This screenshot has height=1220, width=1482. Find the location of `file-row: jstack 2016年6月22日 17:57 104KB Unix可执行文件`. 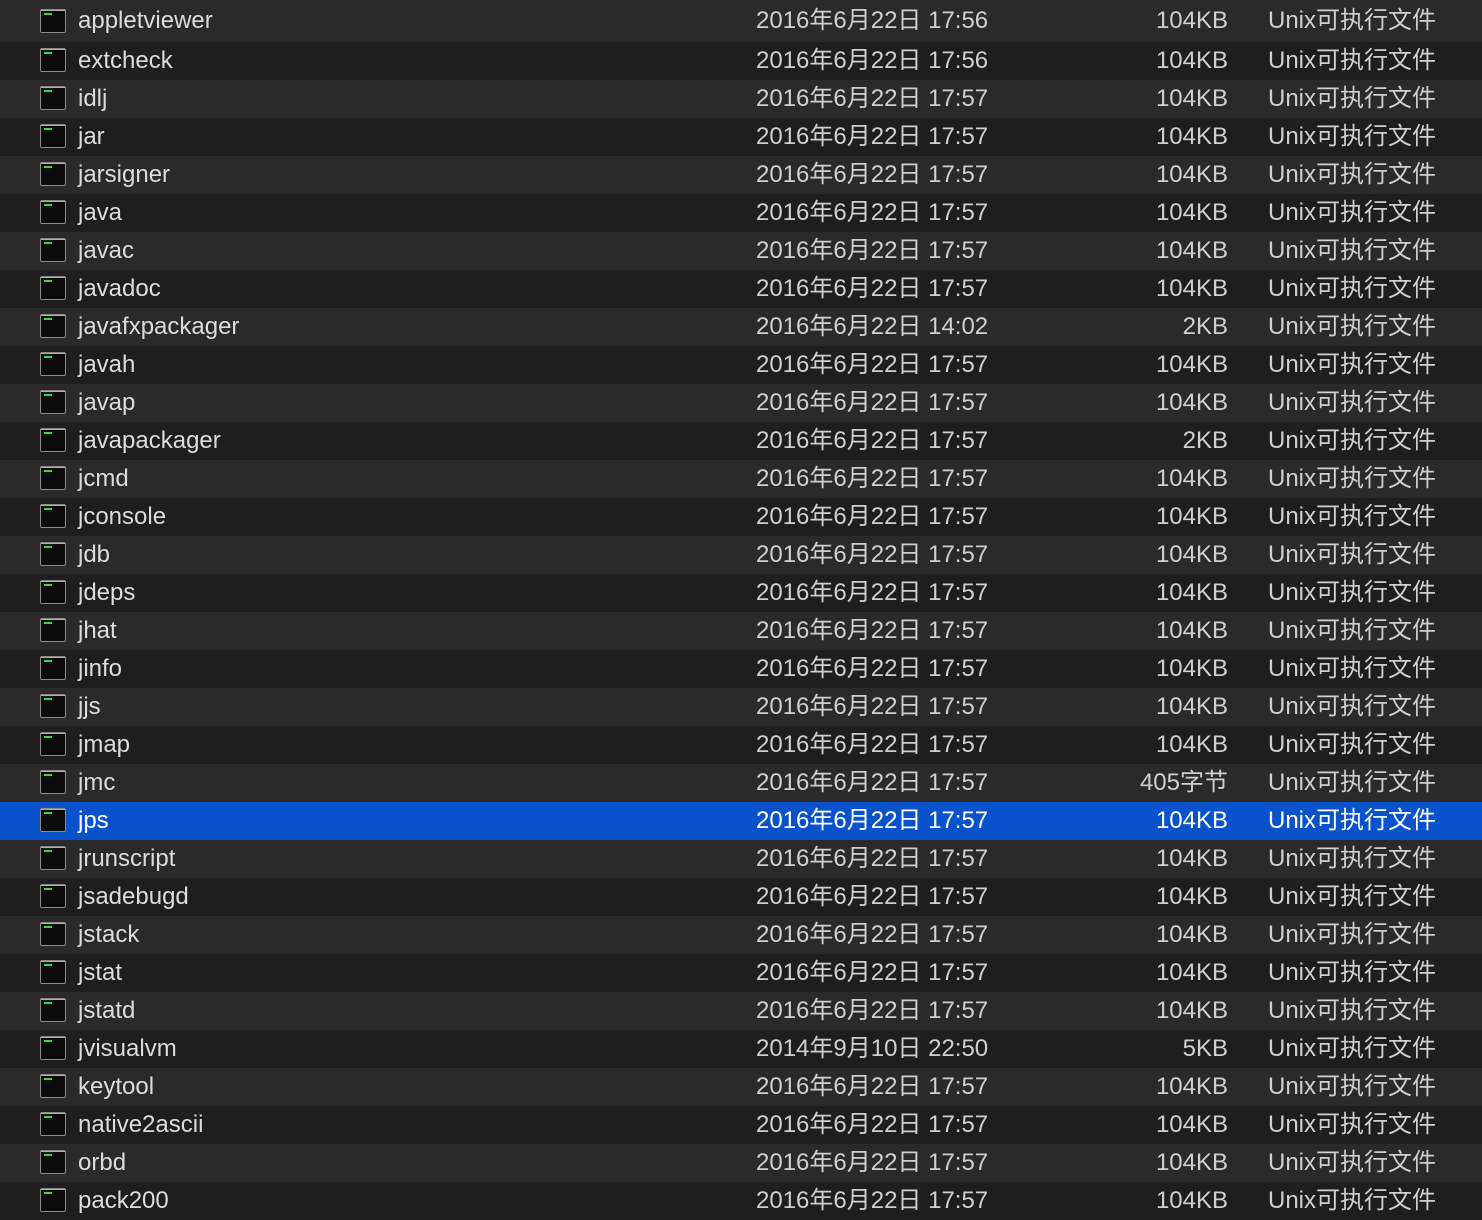

file-row: jstack 2016年6月22日 17:57 104KB Unix可执行文件 is located at coordinates (741, 935).